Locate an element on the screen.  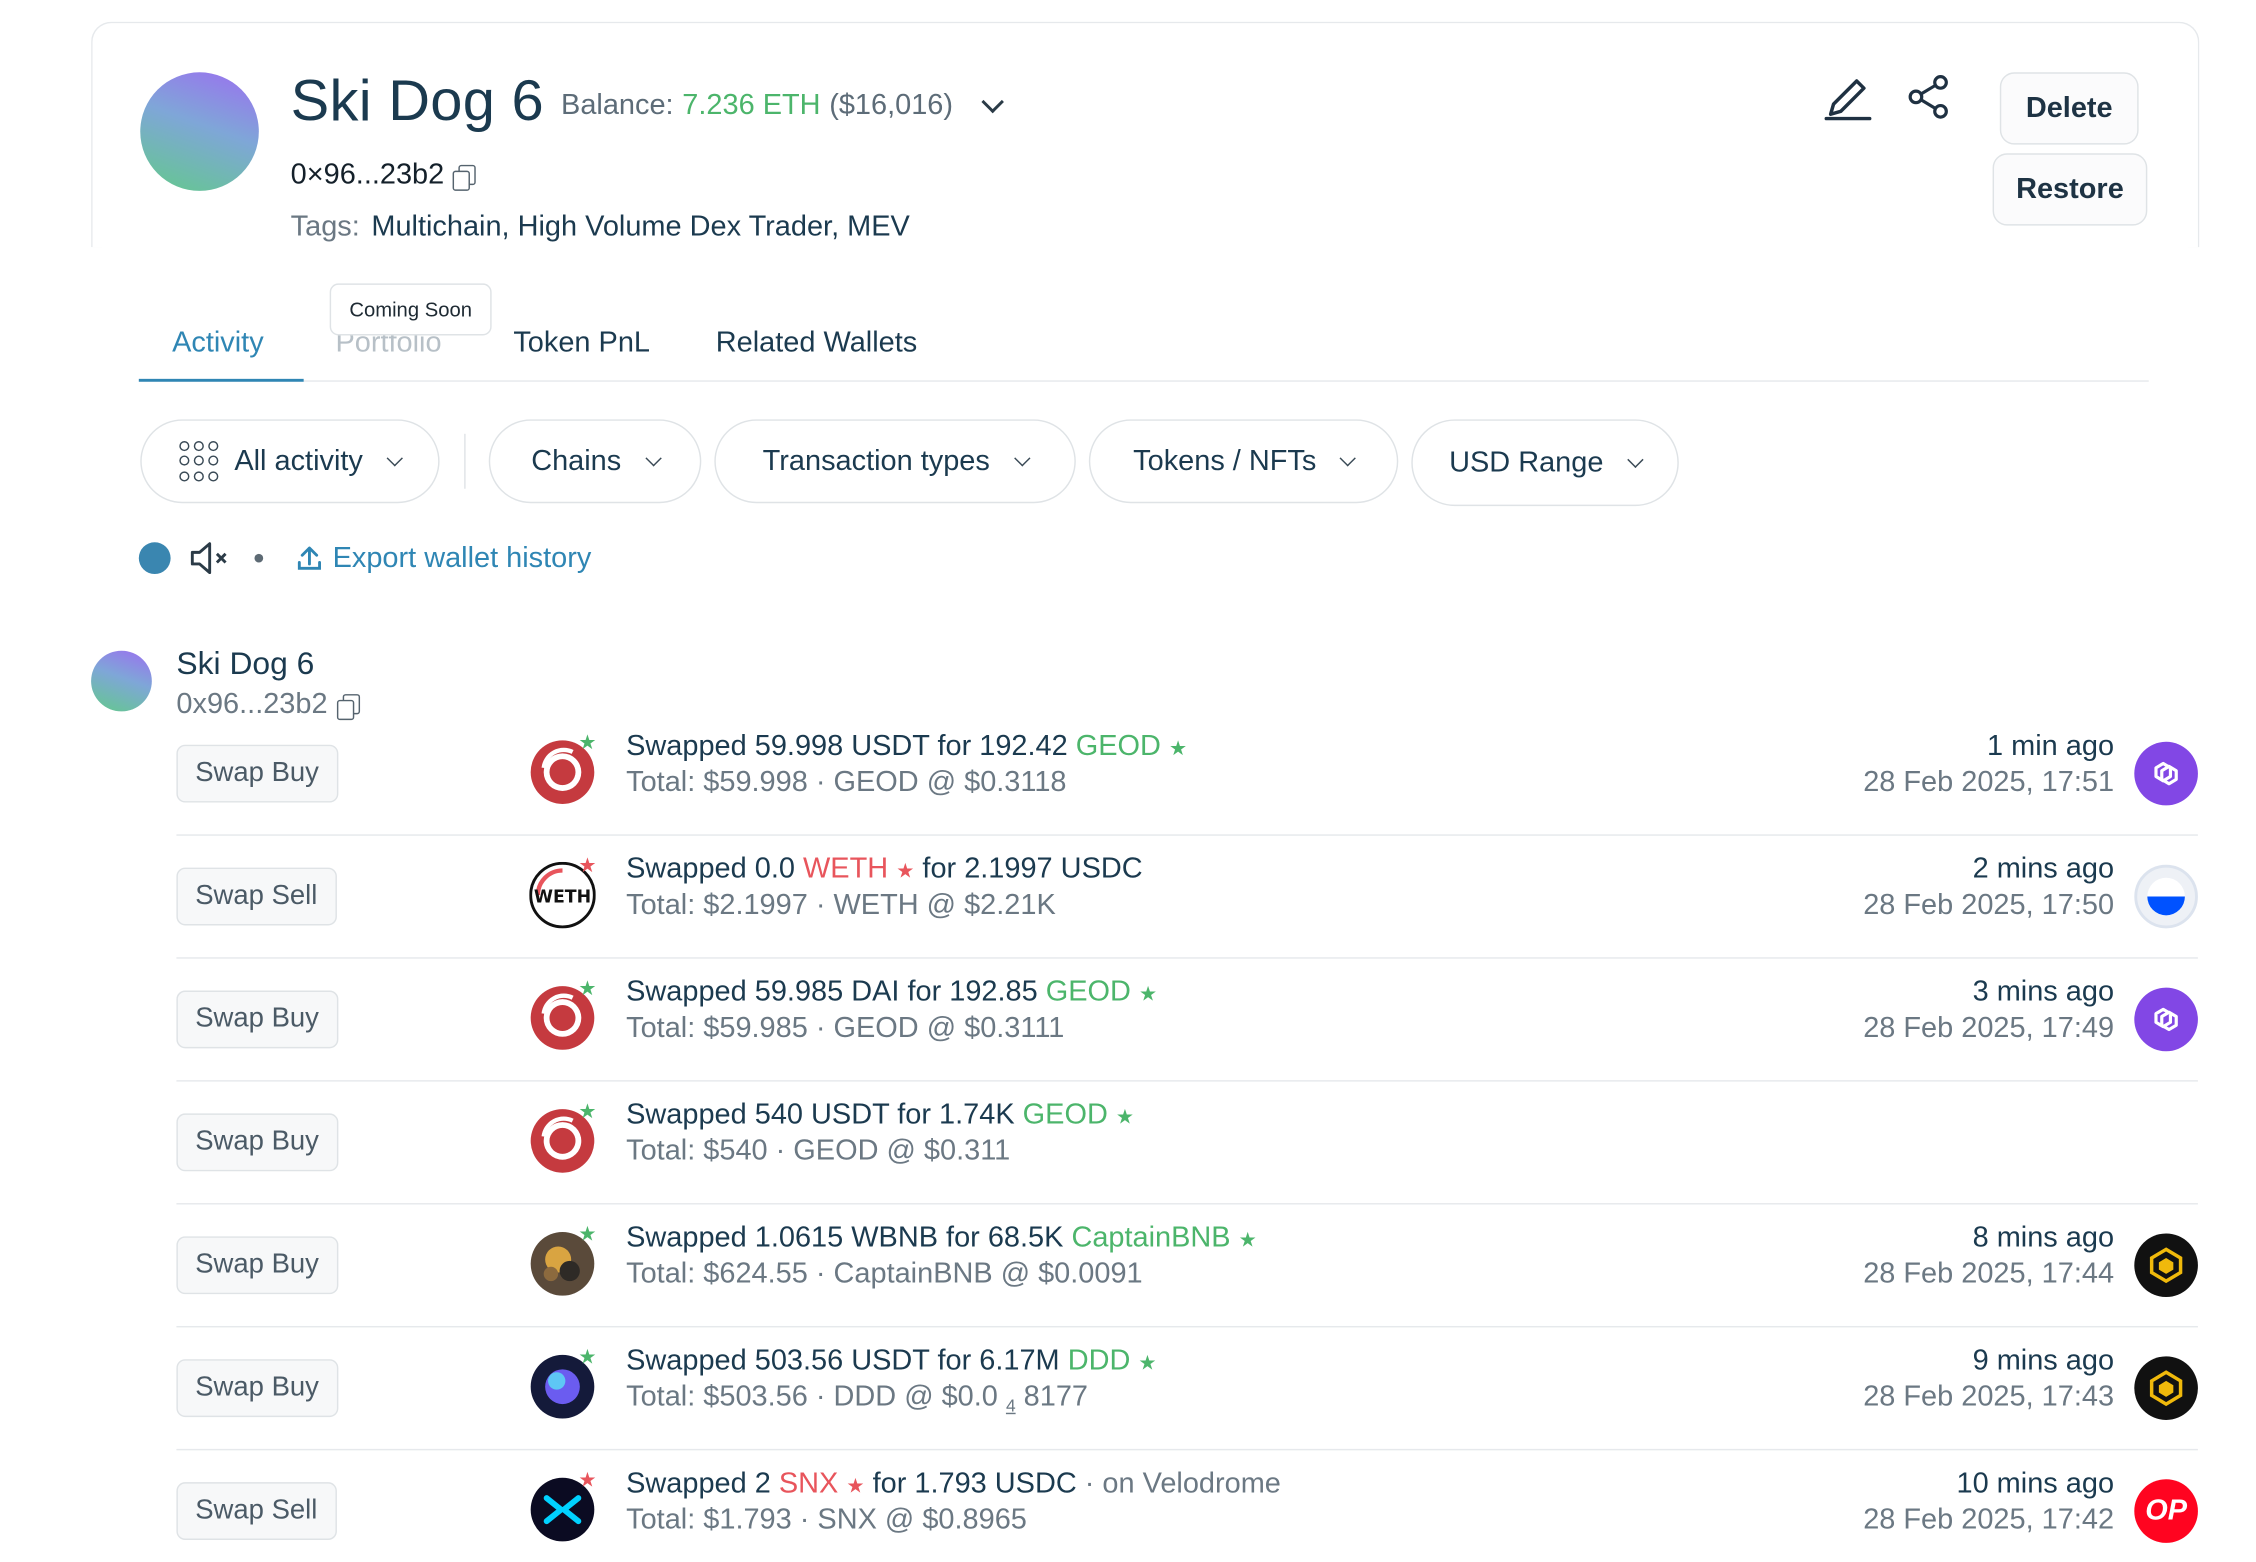
tx-total: Total: $59.985 · GEOD @ $0.3111 is located at coordinates (845, 1028).